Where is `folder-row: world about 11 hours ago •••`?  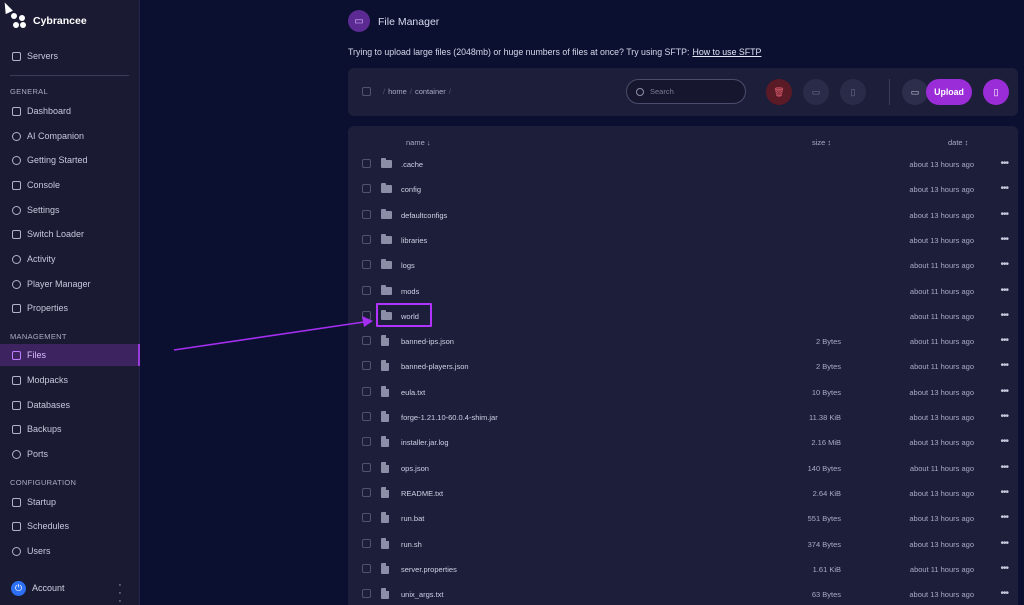 folder-row: world about 11 hours ago ••• is located at coordinates (683, 315).